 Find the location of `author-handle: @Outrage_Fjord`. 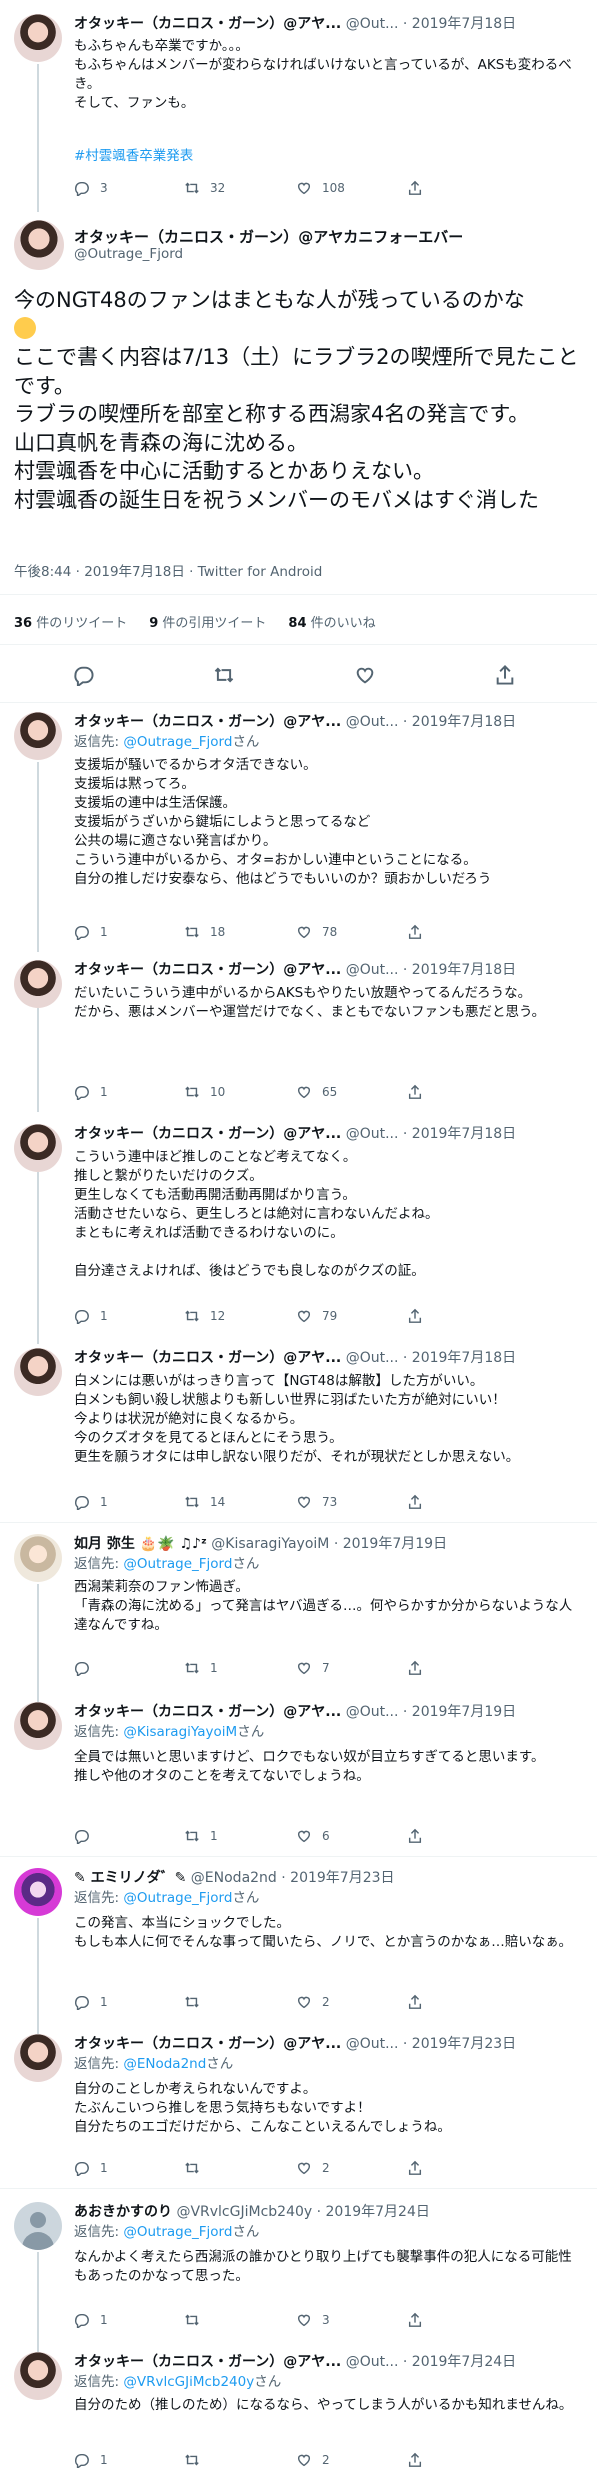

author-handle: @Outrage_Fjord is located at coordinates (128, 254).